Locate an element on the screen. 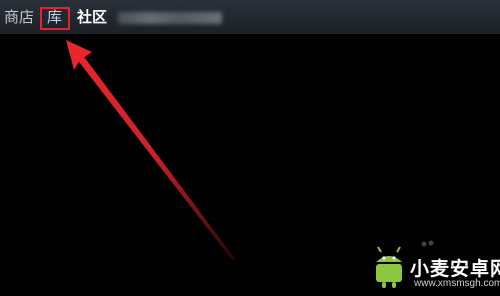 The height and width of the screenshot is (296, 500). watermark: 小麦安卓网 www.xmsmsgh.com is located at coordinates (436, 267).